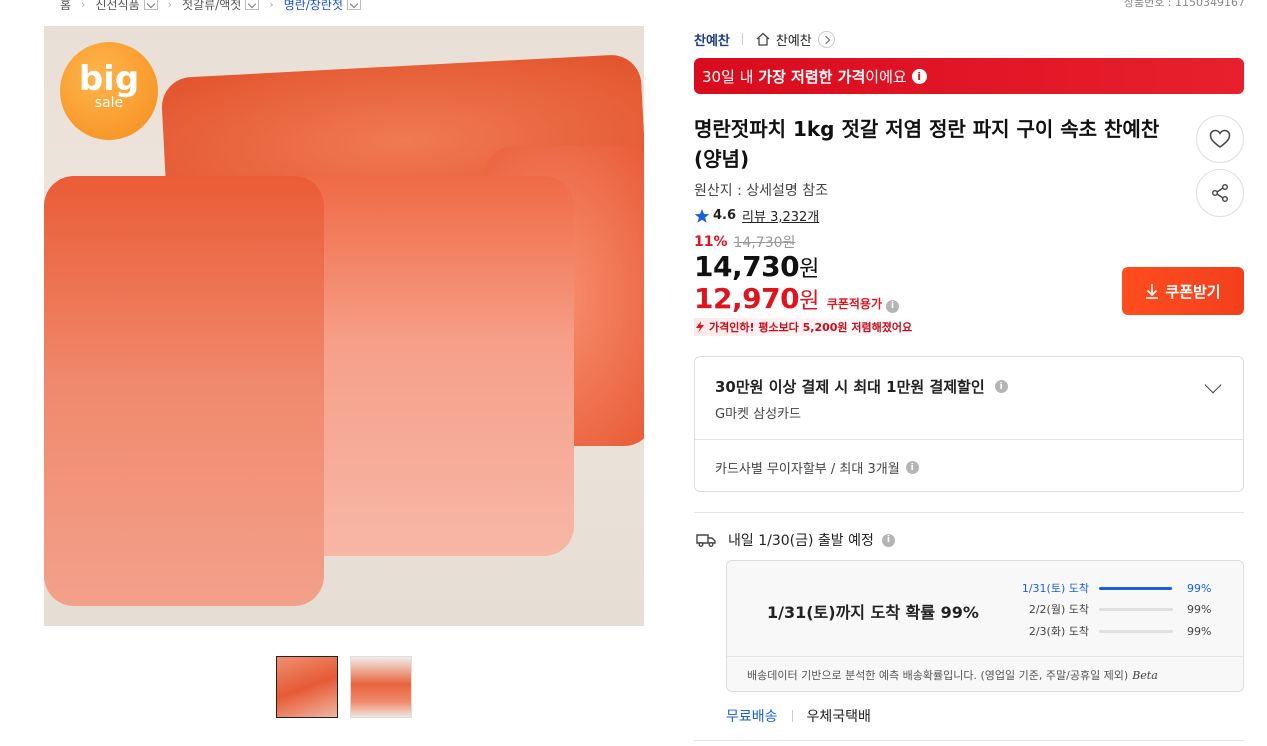  I want to click on banner-prefix: 30일 내, so click(730, 76).